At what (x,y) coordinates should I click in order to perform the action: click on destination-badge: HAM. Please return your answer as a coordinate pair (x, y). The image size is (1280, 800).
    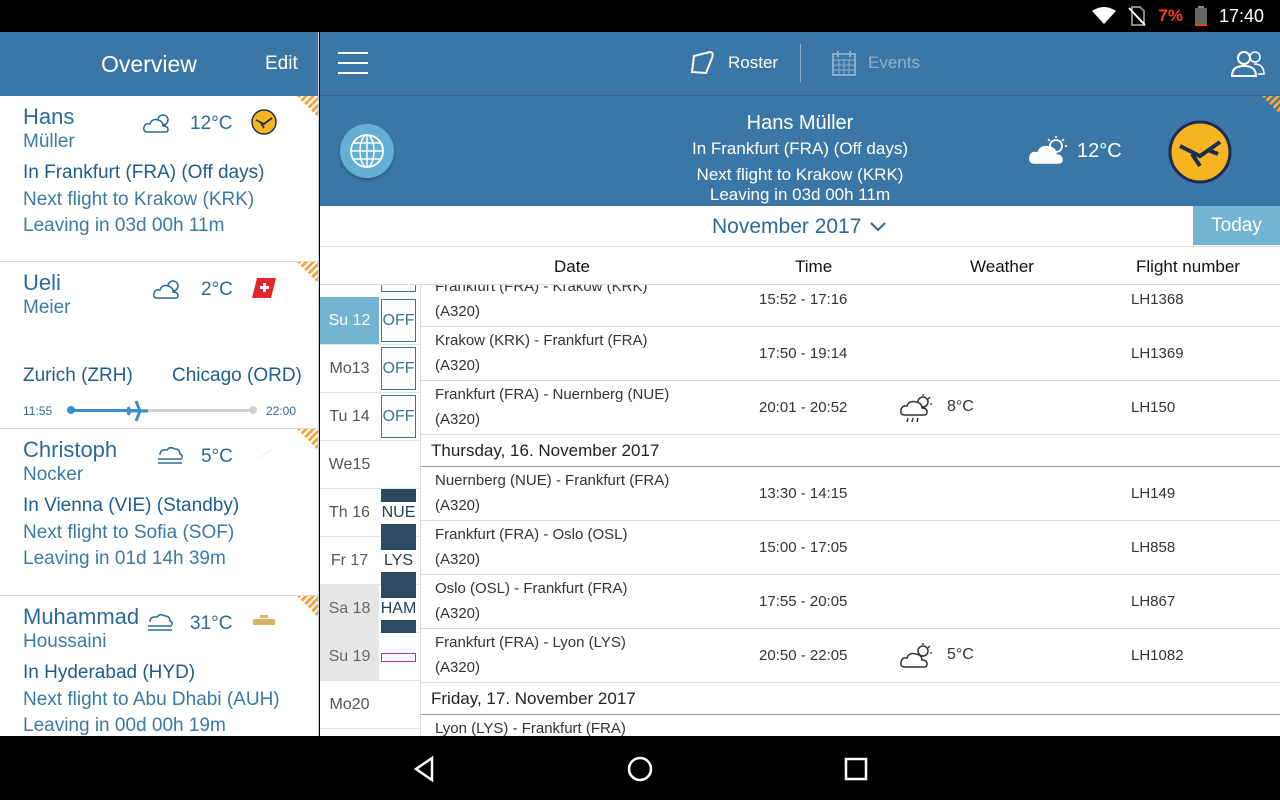
    Looking at the image, I should click on (398, 609).